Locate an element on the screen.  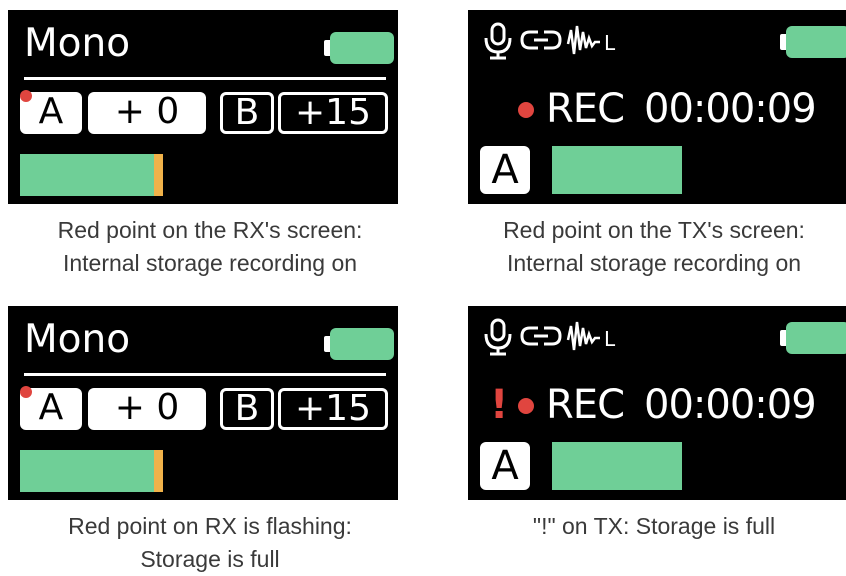
caption-tx-storage-full: "!" on TX: Storage is full is located at coordinates (645, 526).